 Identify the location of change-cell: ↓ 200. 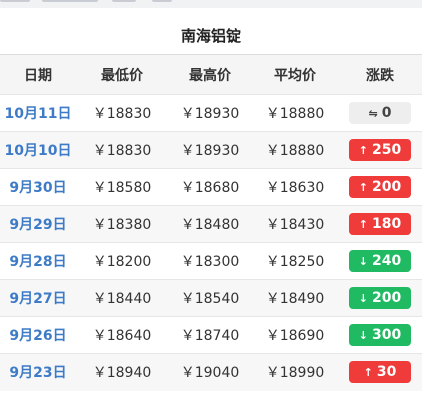
(380, 298).